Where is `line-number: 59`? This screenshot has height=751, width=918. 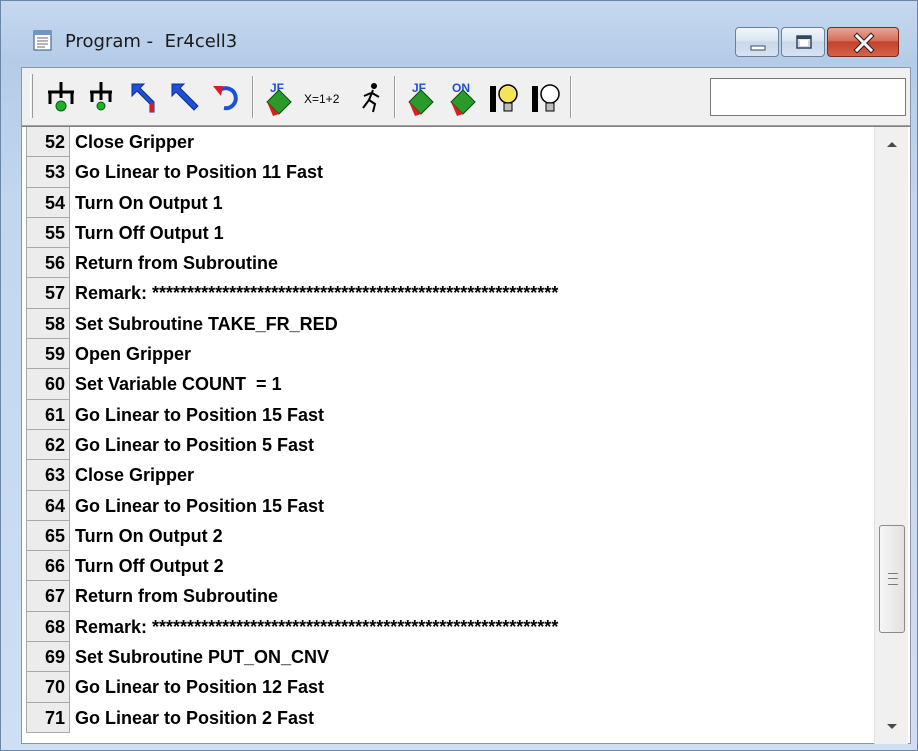
line-number: 59 is located at coordinates (48, 354).